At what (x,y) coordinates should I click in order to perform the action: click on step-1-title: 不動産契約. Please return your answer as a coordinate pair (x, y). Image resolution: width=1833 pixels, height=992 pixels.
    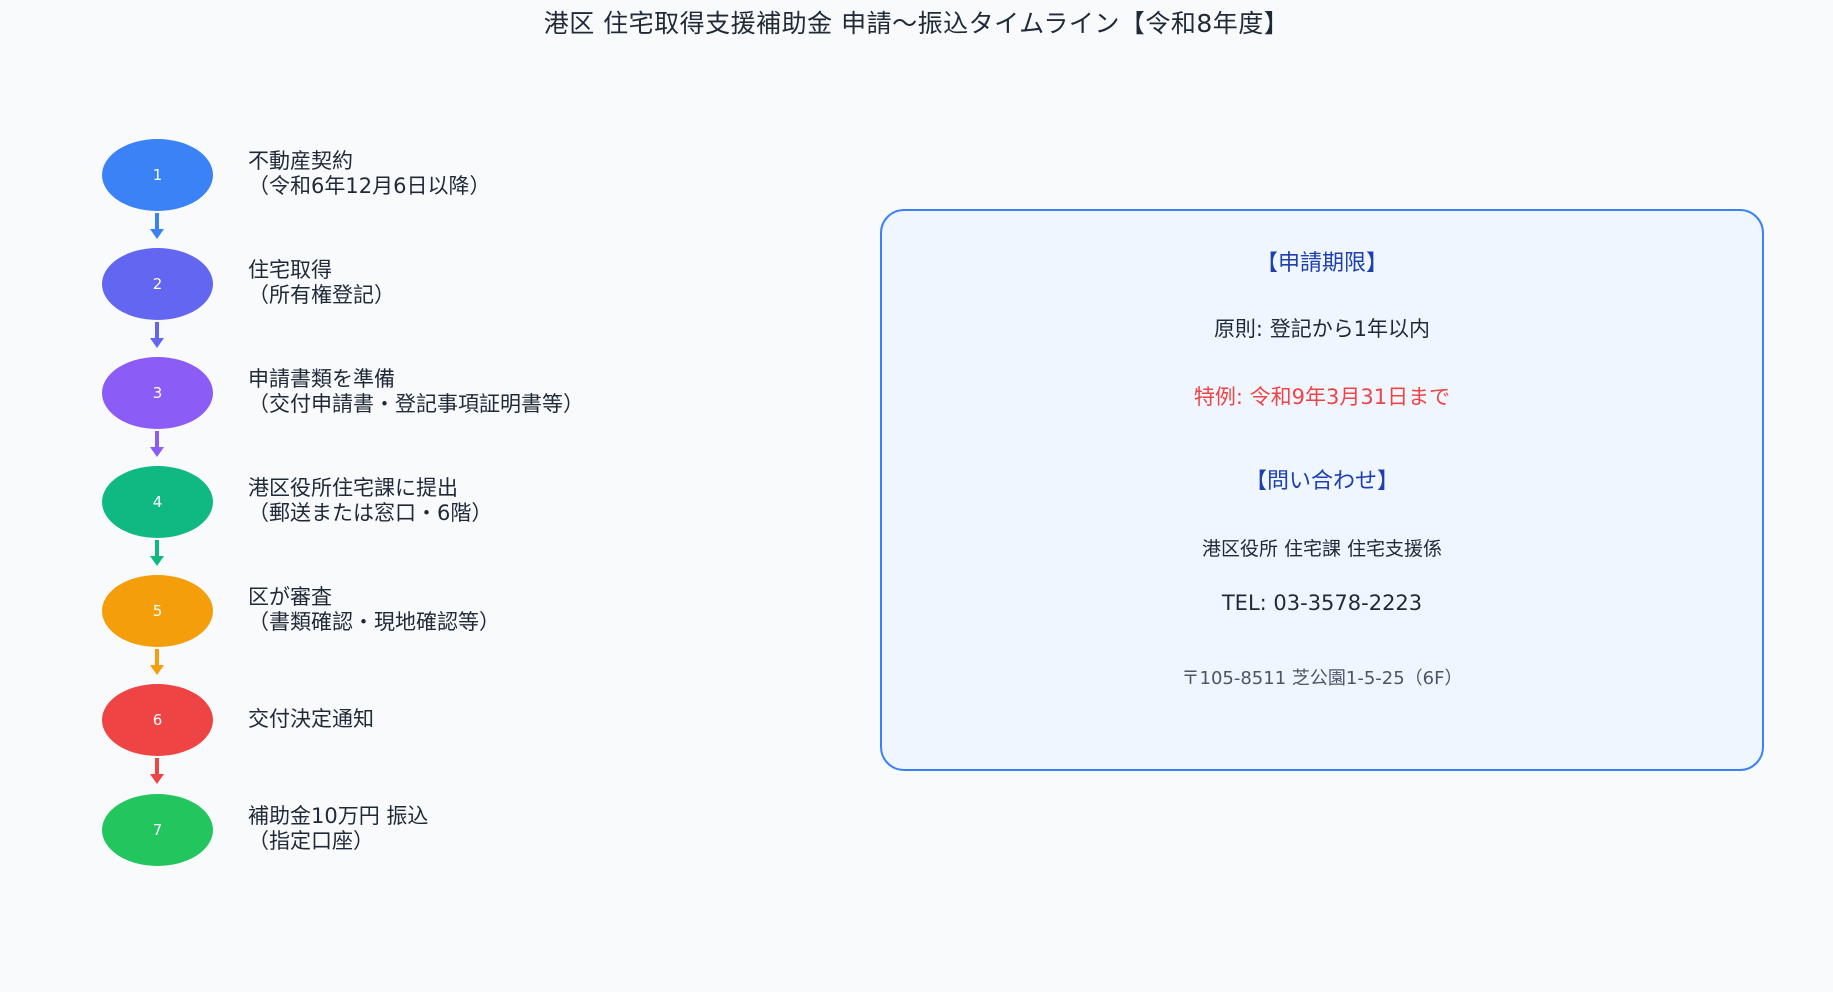
    Looking at the image, I should click on (300, 161).